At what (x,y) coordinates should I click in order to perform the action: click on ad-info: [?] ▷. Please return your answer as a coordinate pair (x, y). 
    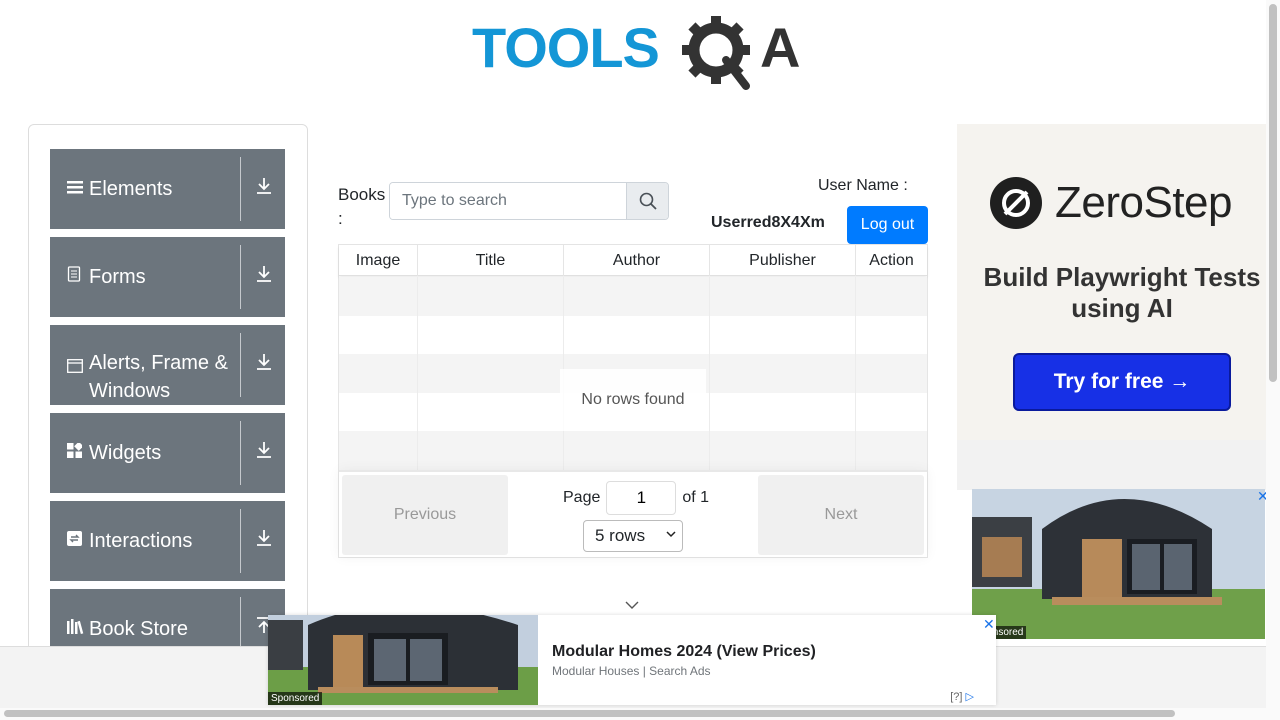
    Looking at the image, I should click on (962, 696).